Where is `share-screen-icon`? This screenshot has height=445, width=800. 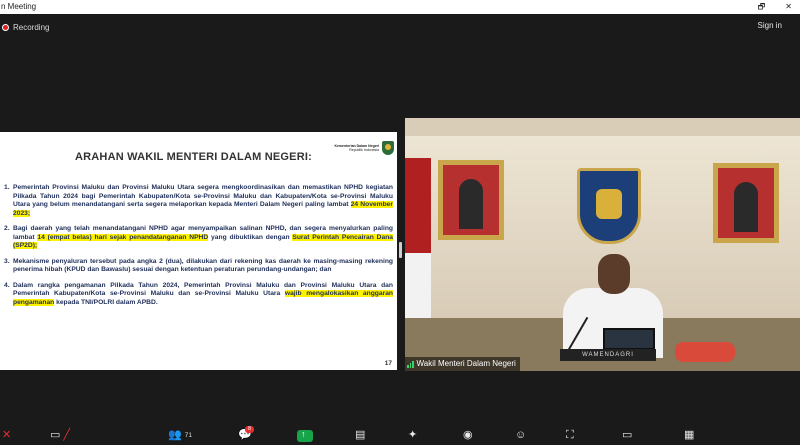
share-screen-icon is located at coordinates (305, 435).